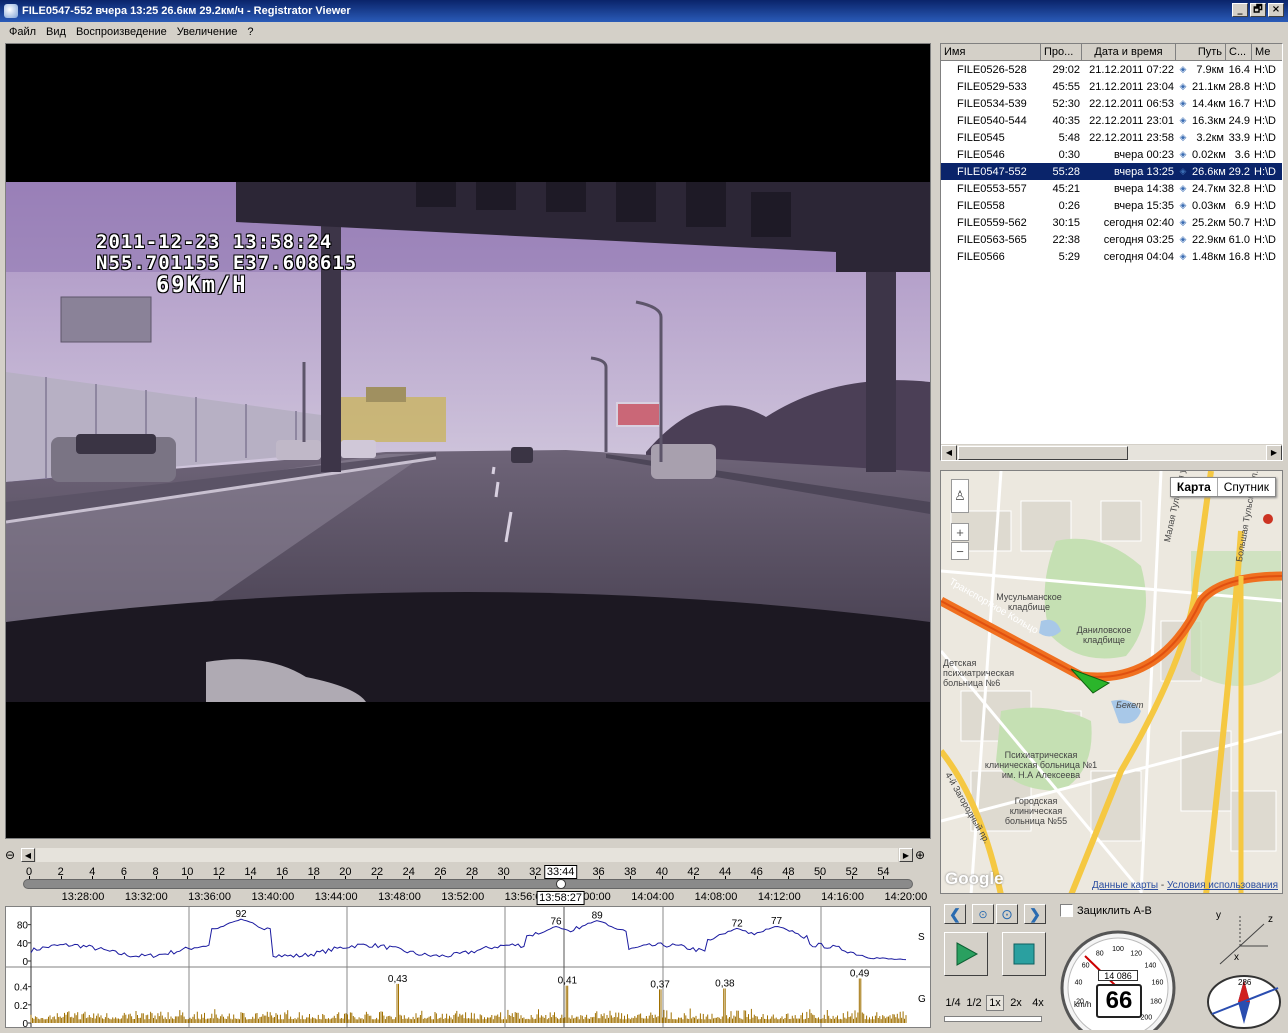  Describe the element at coordinates (56, 32) in the screenshot. I see `menu-view: Вид` at that location.